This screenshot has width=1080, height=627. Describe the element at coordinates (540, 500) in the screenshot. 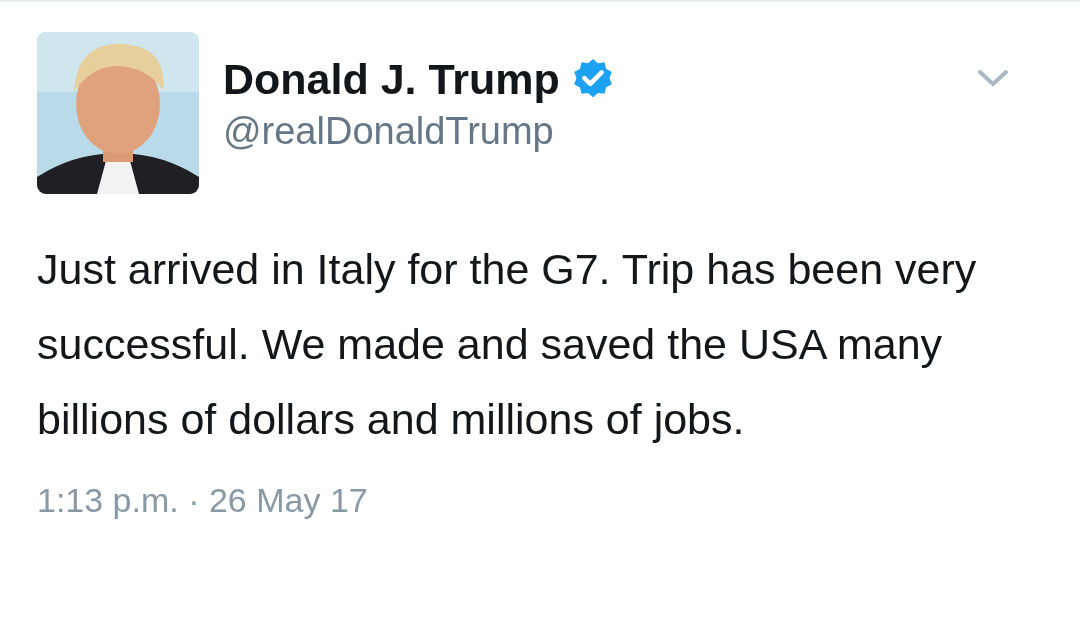

I see `timestamp: 1:13 p.m. · 26 May 17` at that location.